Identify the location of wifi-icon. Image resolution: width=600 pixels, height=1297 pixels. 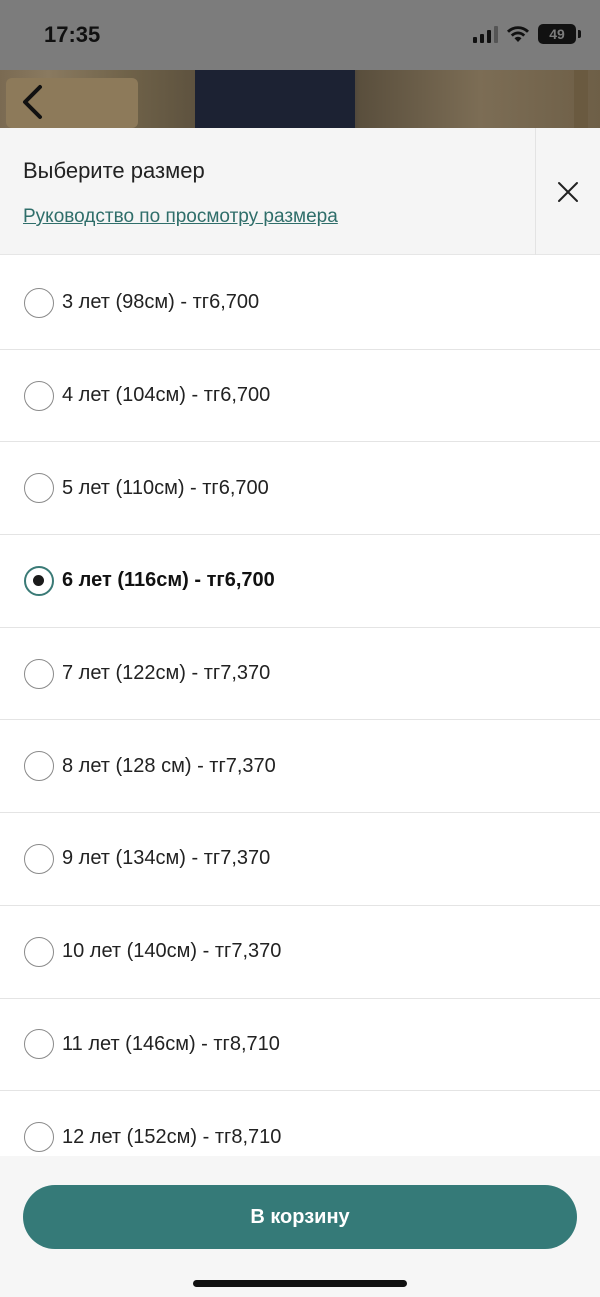
(518, 34).